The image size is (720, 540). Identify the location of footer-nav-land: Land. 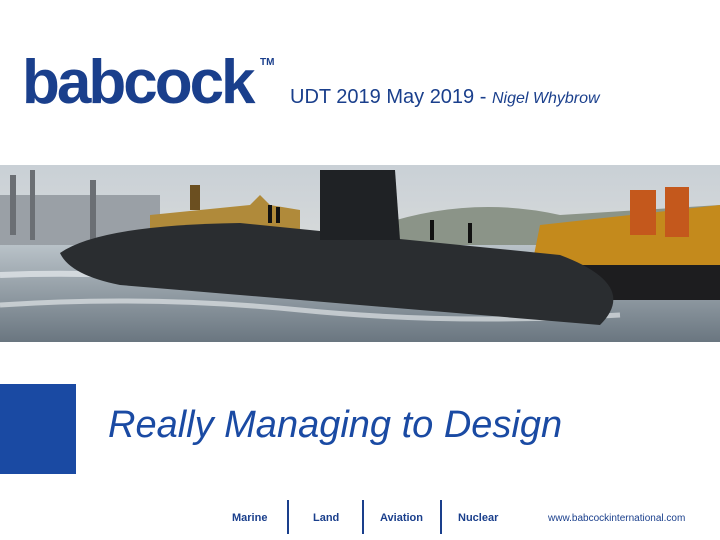
(326, 518).